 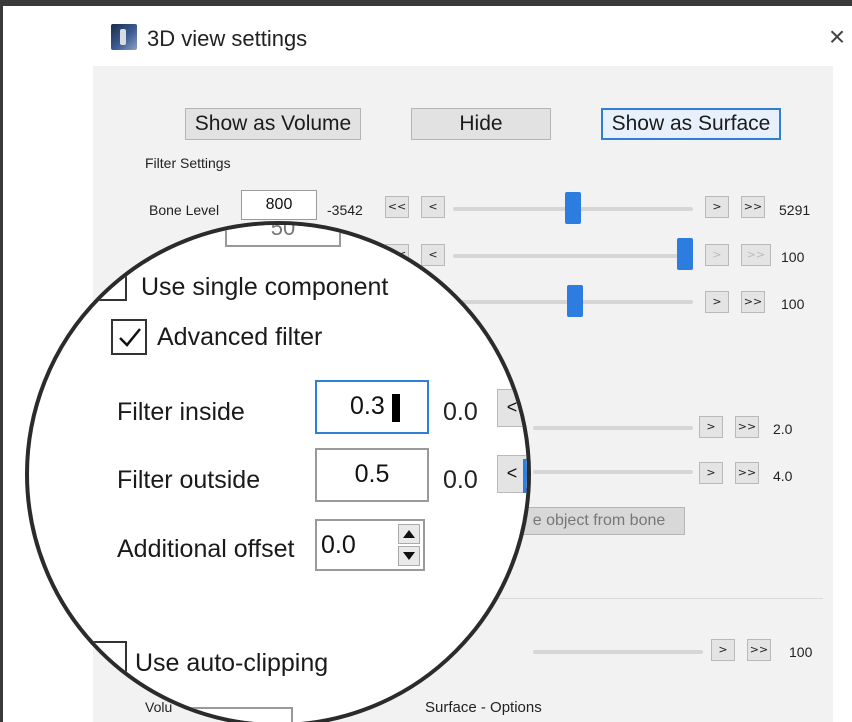 What do you see at coordinates (512, 408) in the screenshot?
I see `filter-inside-prev-button: <` at bounding box center [512, 408].